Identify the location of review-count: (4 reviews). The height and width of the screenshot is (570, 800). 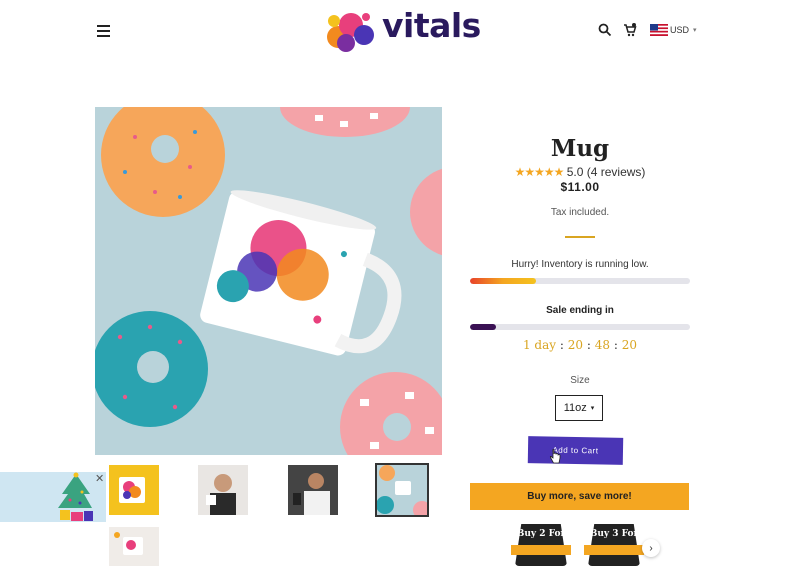
(616, 172).